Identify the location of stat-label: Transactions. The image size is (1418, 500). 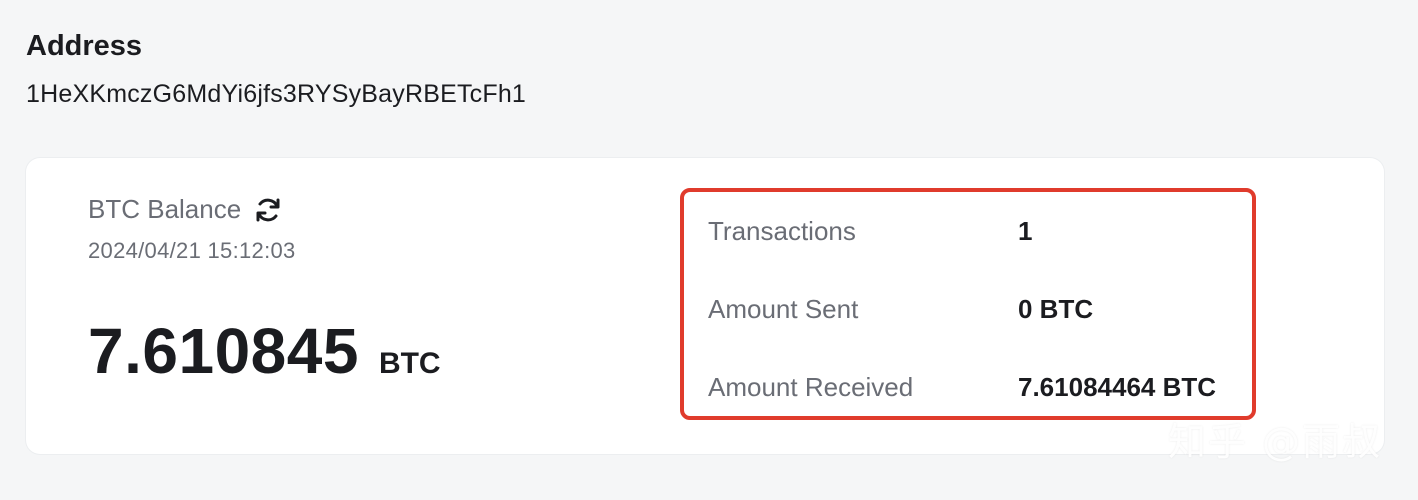
(782, 231).